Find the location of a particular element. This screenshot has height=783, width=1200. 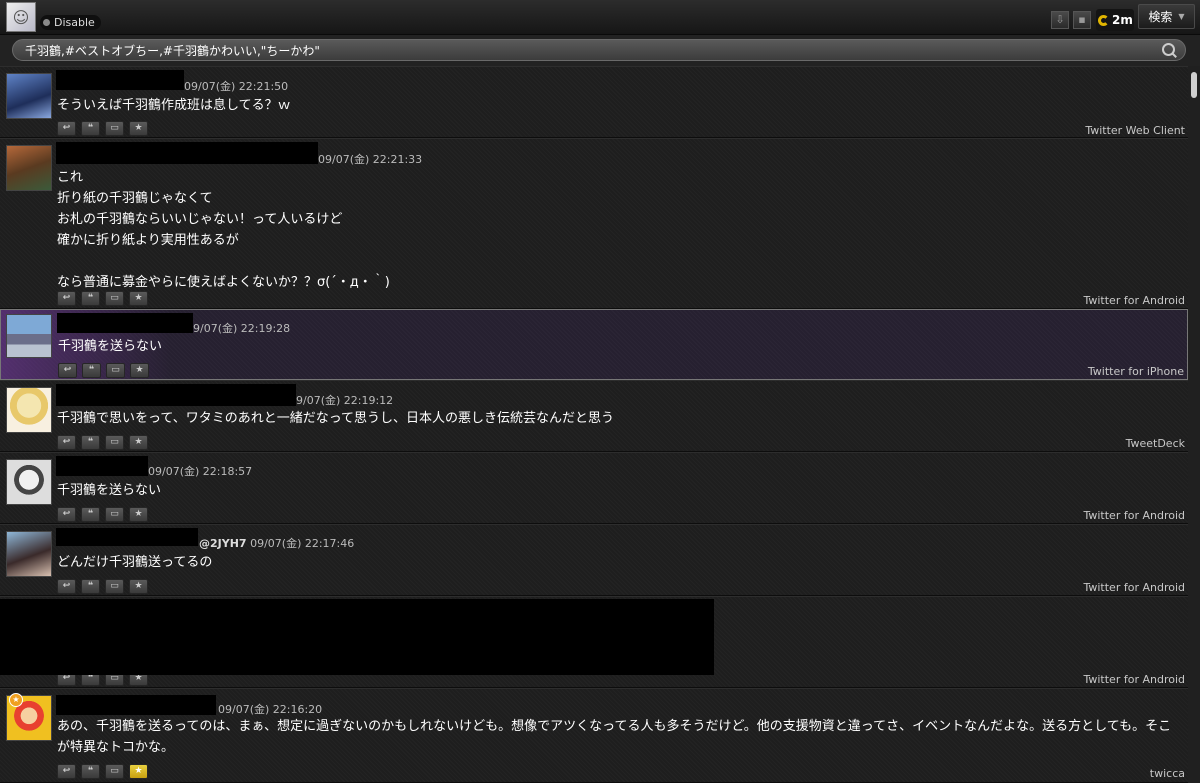

tweet-source: TweetDeck is located at coordinates (1155, 443).